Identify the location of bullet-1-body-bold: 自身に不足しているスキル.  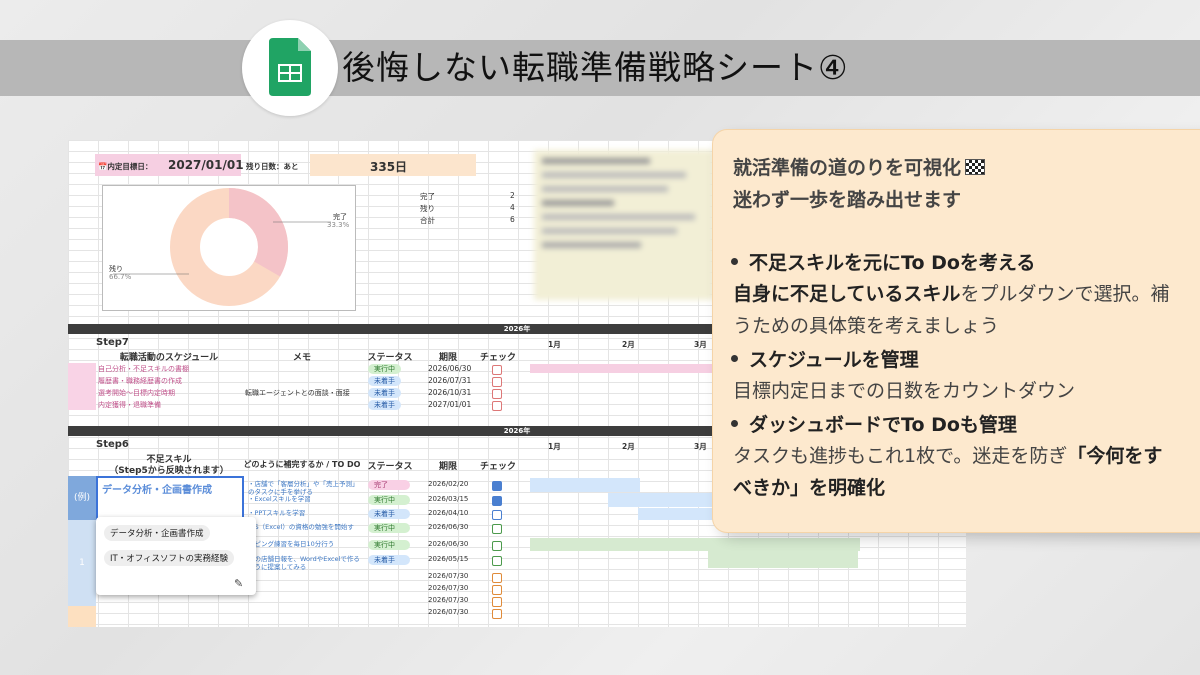
(847, 294).